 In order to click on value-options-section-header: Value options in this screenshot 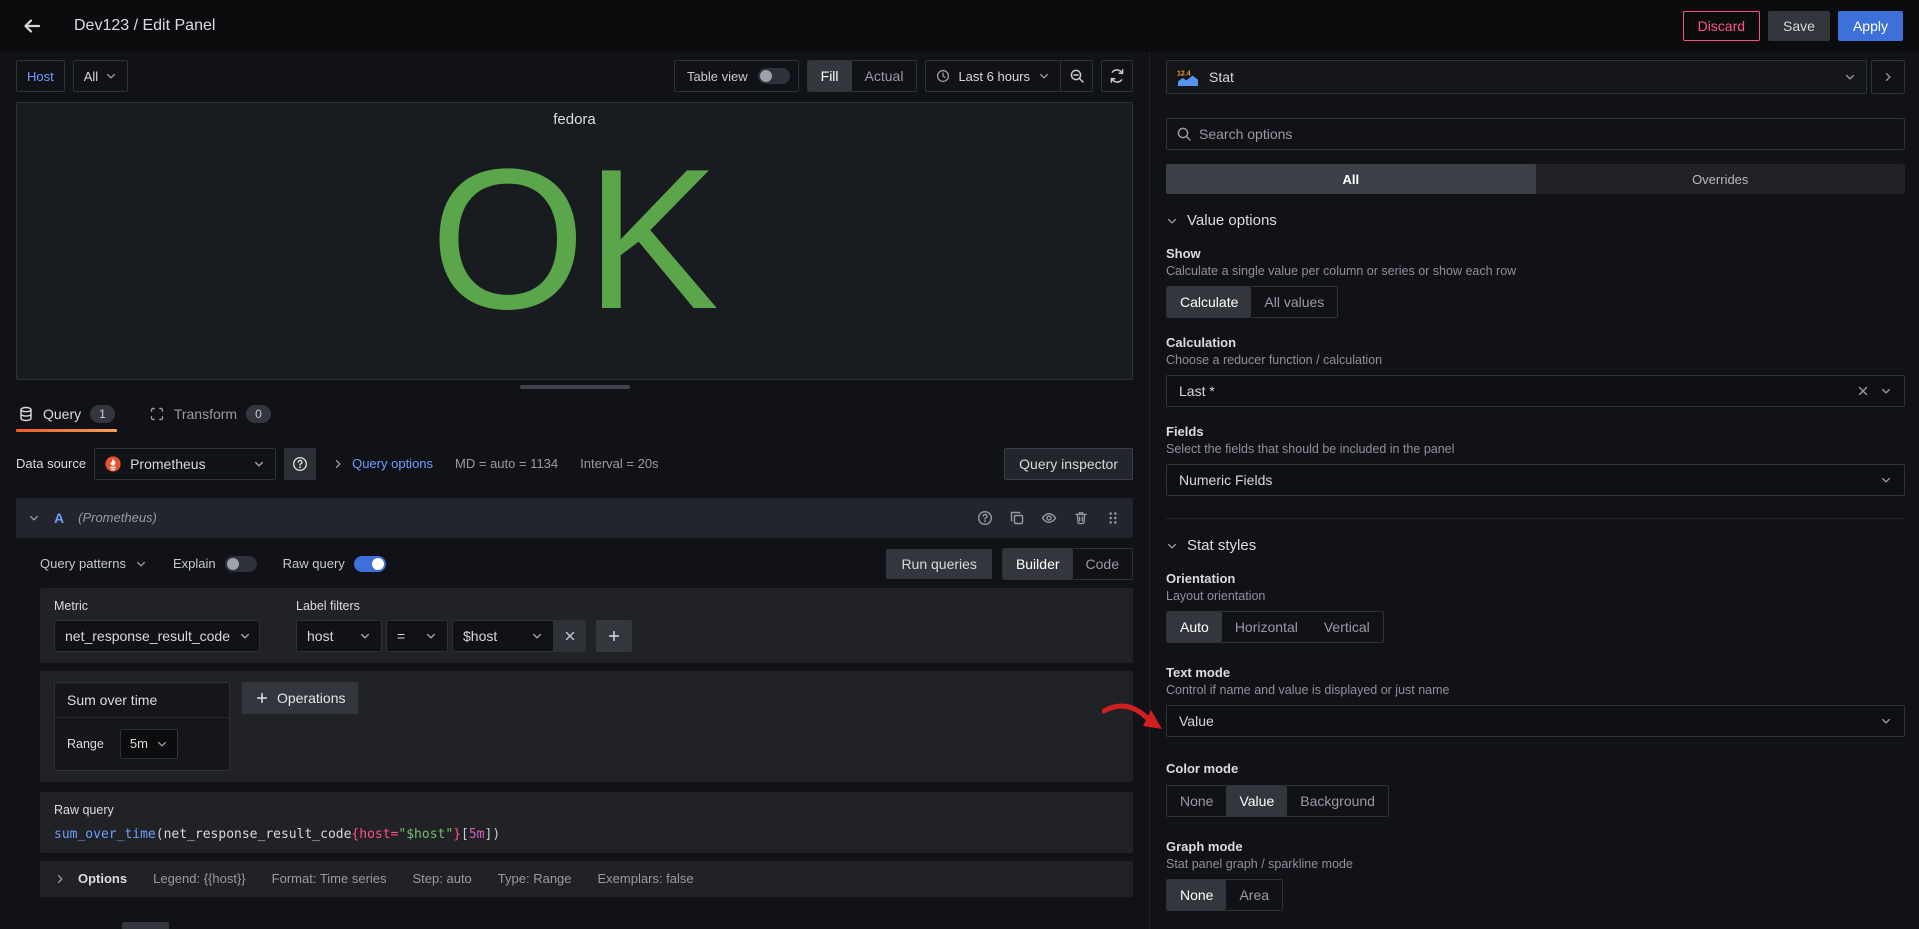, I will do `click(1535, 220)`.